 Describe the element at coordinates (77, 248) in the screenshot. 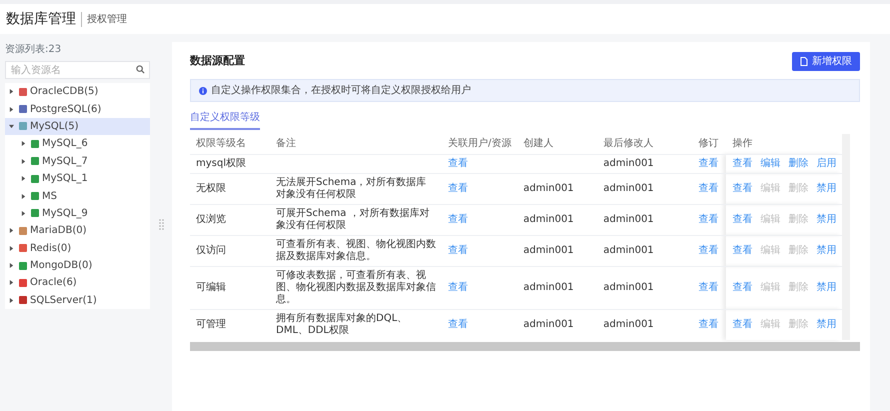

I see `tree-item: Redis(0)` at that location.